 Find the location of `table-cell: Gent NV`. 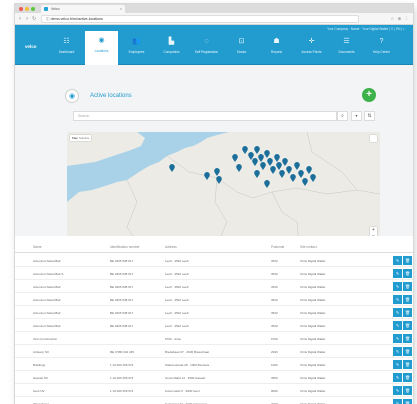

table-cell: Gent NV is located at coordinates (39, 390).